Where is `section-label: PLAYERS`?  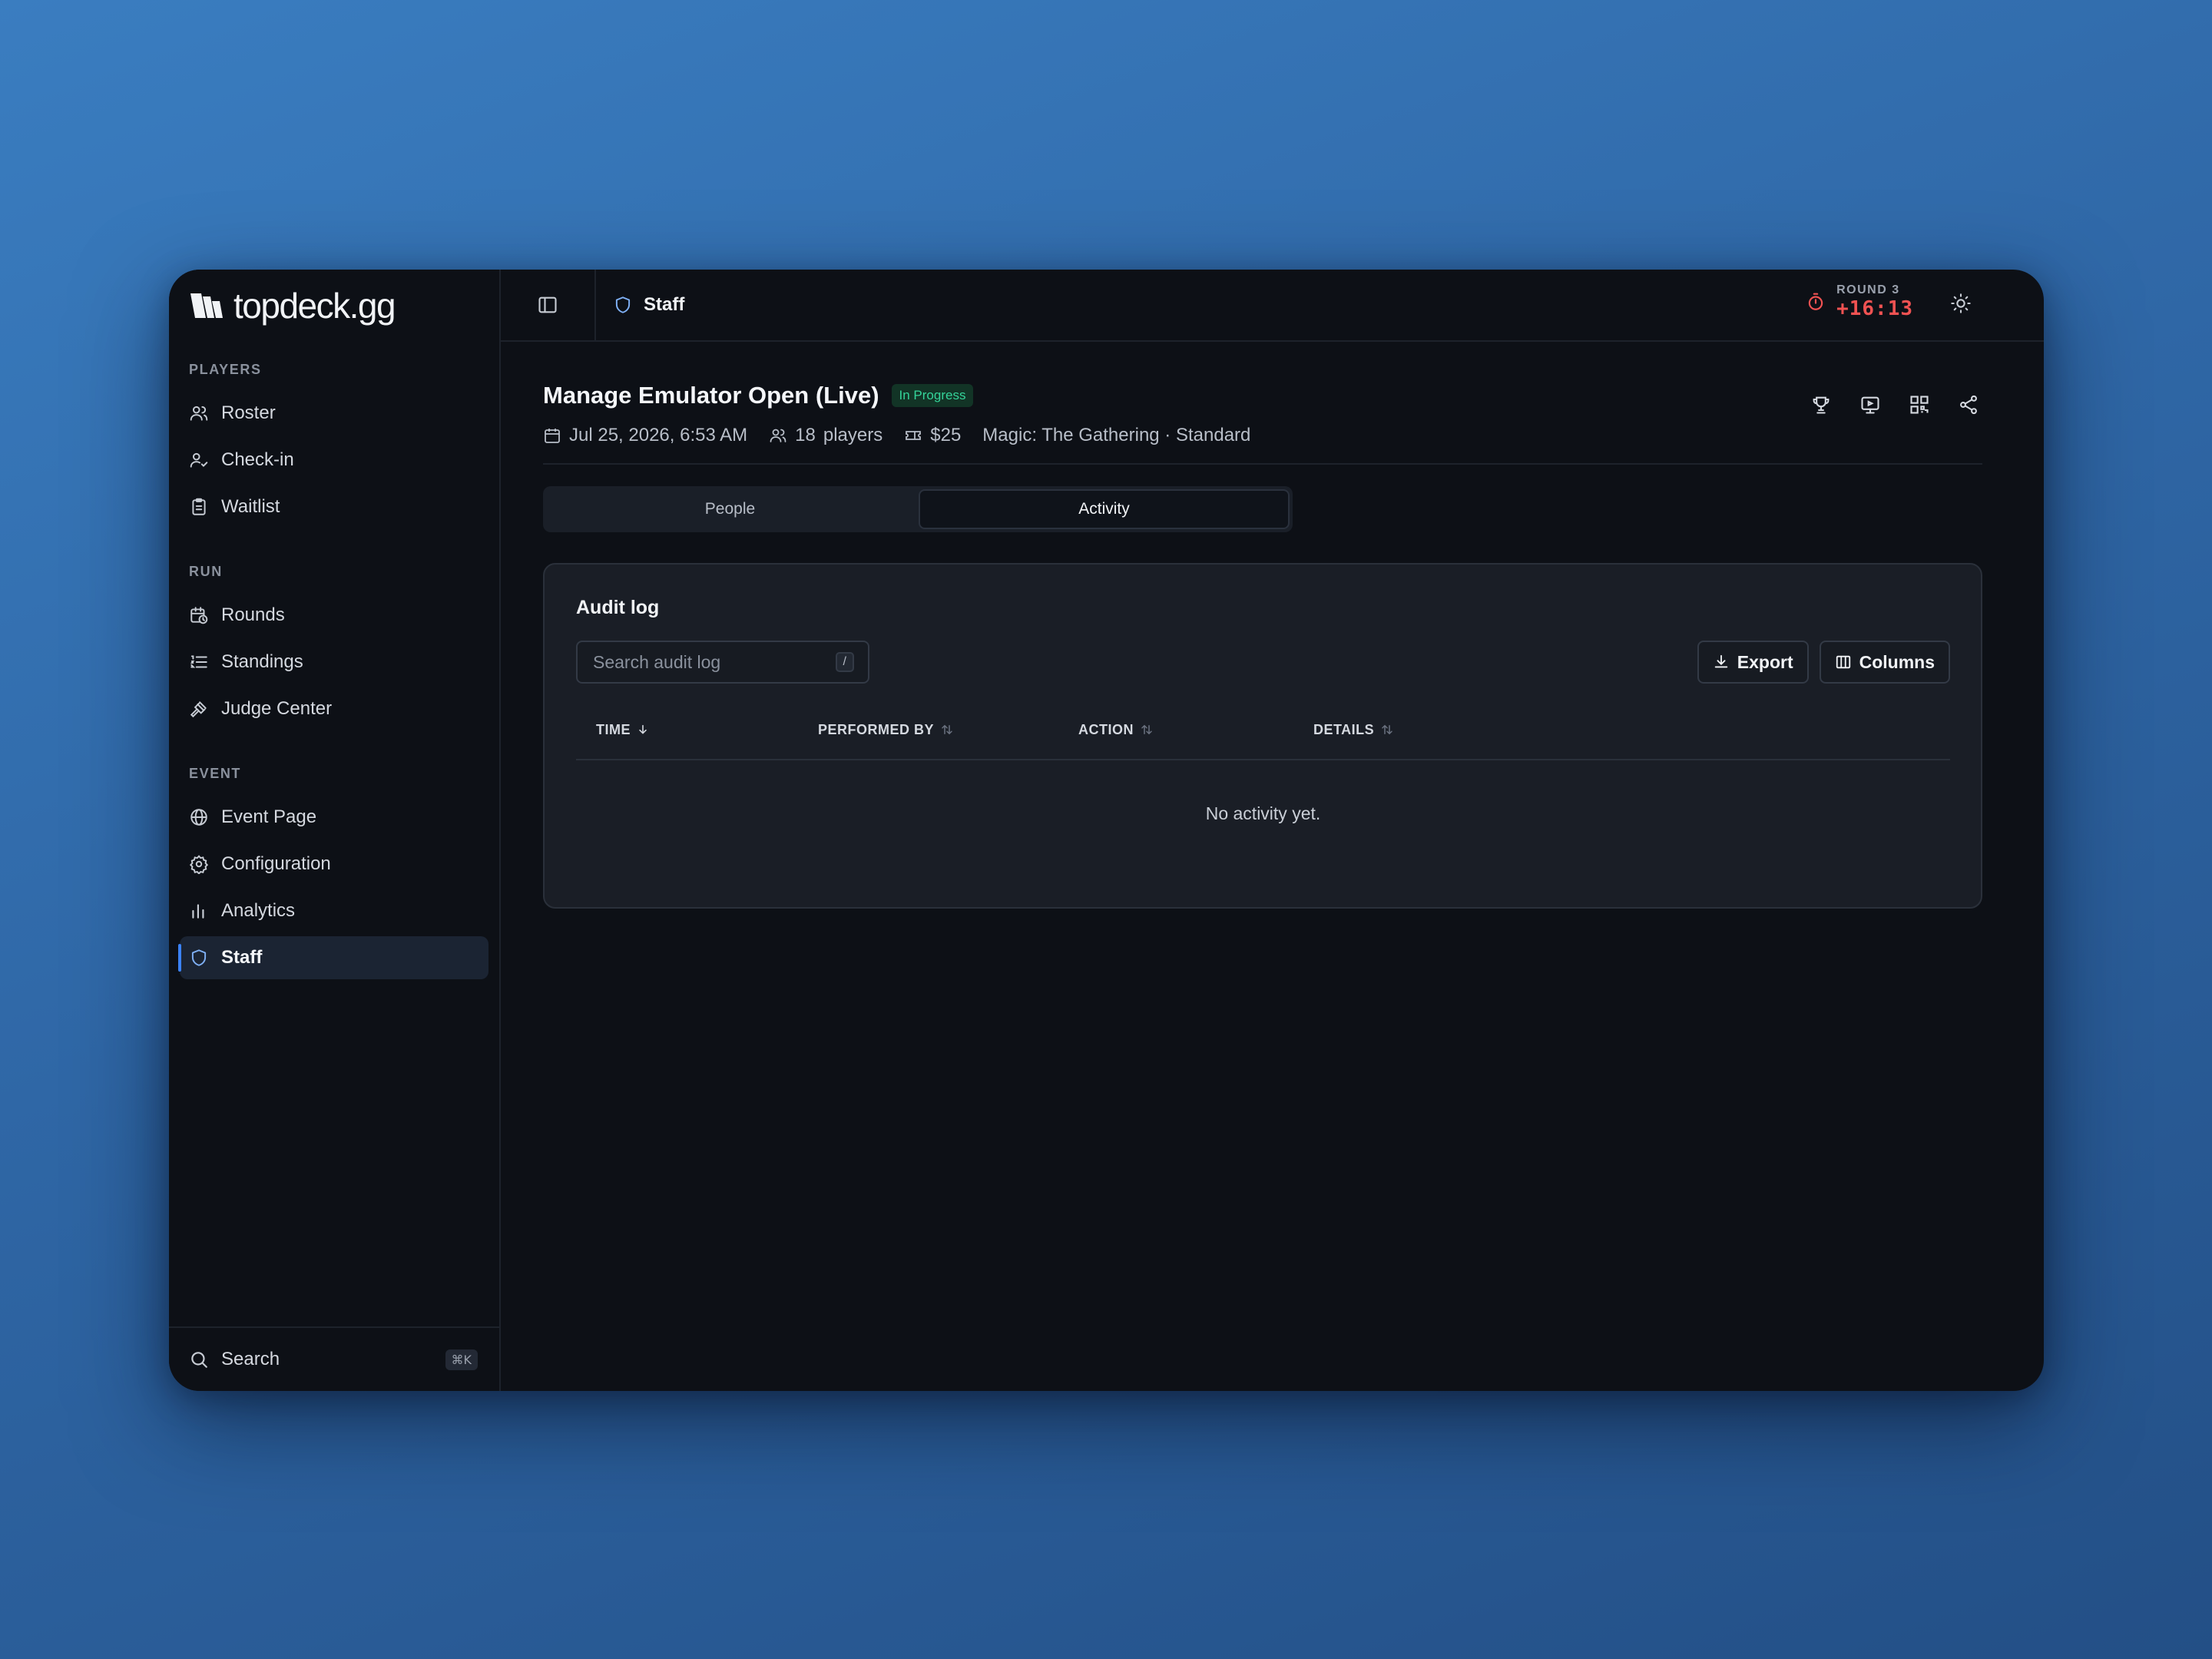
section-label: PLAYERS is located at coordinates (225, 369).